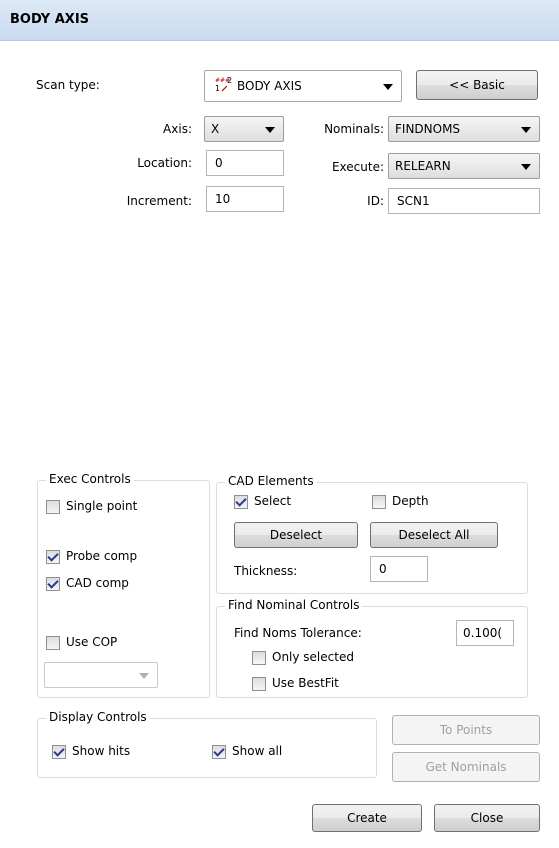 The image size is (559, 848). Describe the element at coordinates (423, 166) in the screenshot. I see `execute-value: RELEARN` at that location.